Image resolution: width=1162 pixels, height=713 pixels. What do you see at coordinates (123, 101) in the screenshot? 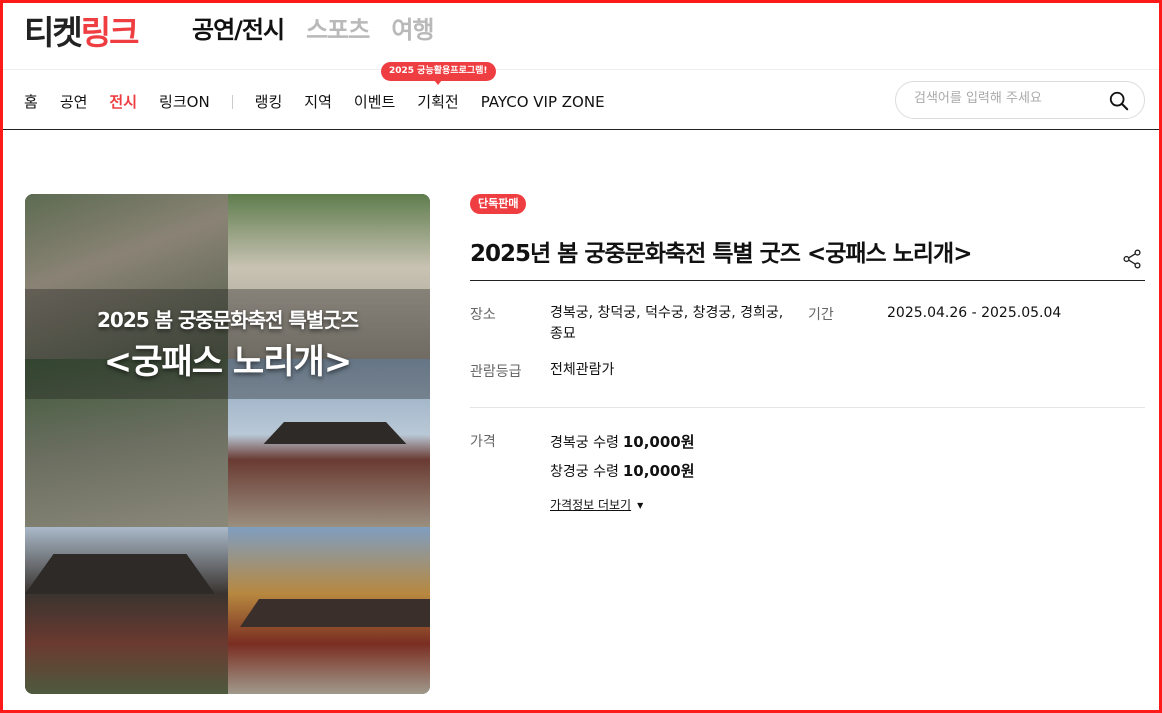
I see `nav-item-exhibition: 전시` at bounding box center [123, 101].